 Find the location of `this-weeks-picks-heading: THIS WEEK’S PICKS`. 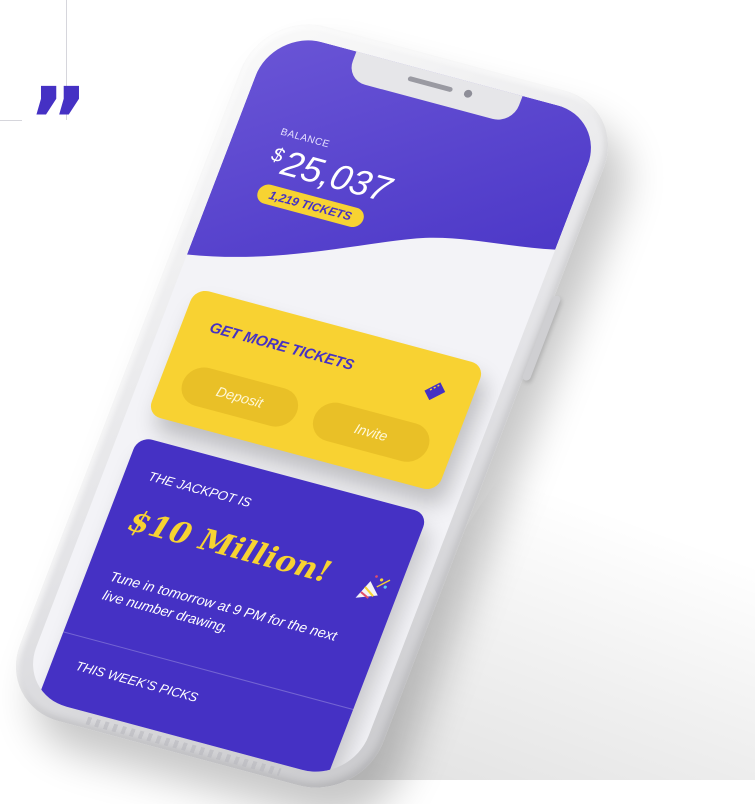

this-weeks-picks-heading: THIS WEEK’S PICKS is located at coordinates (137, 681).